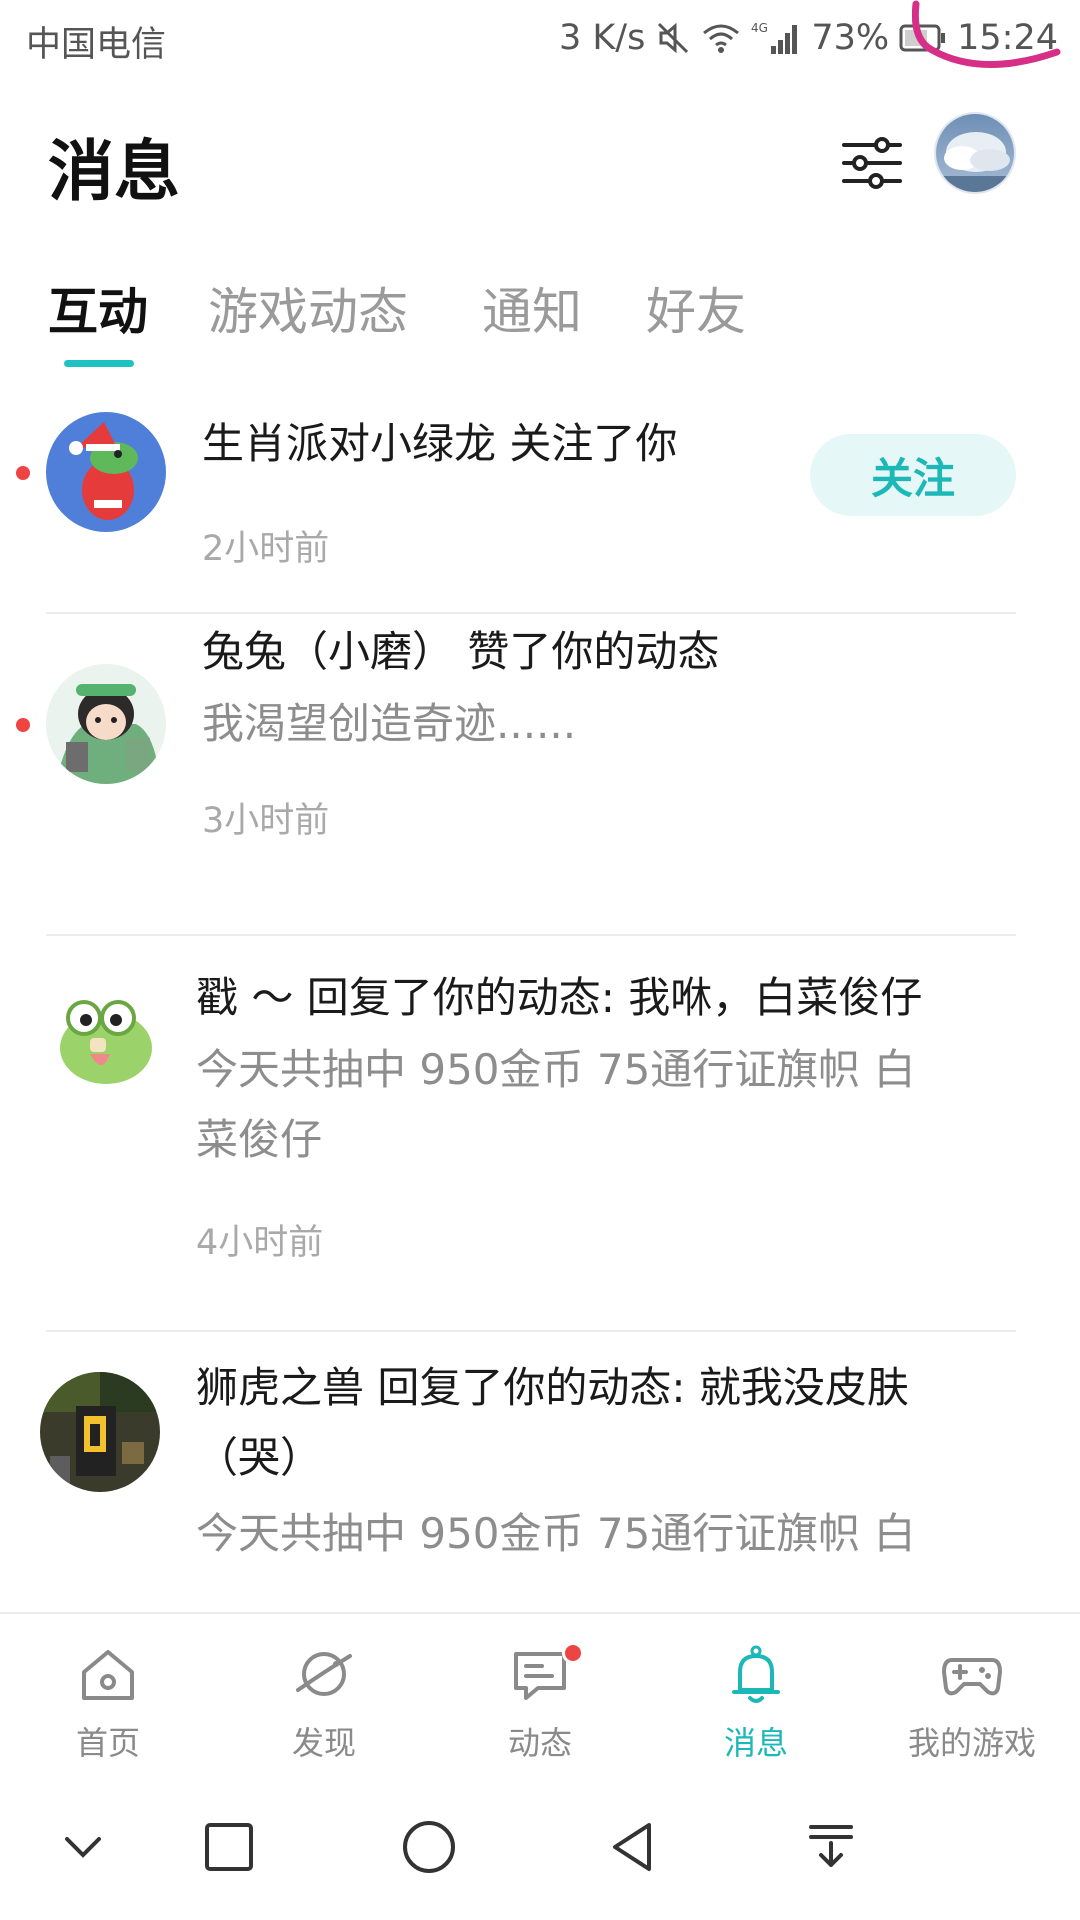  What do you see at coordinates (259, 1139) in the screenshot?
I see `message-preview-line2: 菜俊仔` at bounding box center [259, 1139].